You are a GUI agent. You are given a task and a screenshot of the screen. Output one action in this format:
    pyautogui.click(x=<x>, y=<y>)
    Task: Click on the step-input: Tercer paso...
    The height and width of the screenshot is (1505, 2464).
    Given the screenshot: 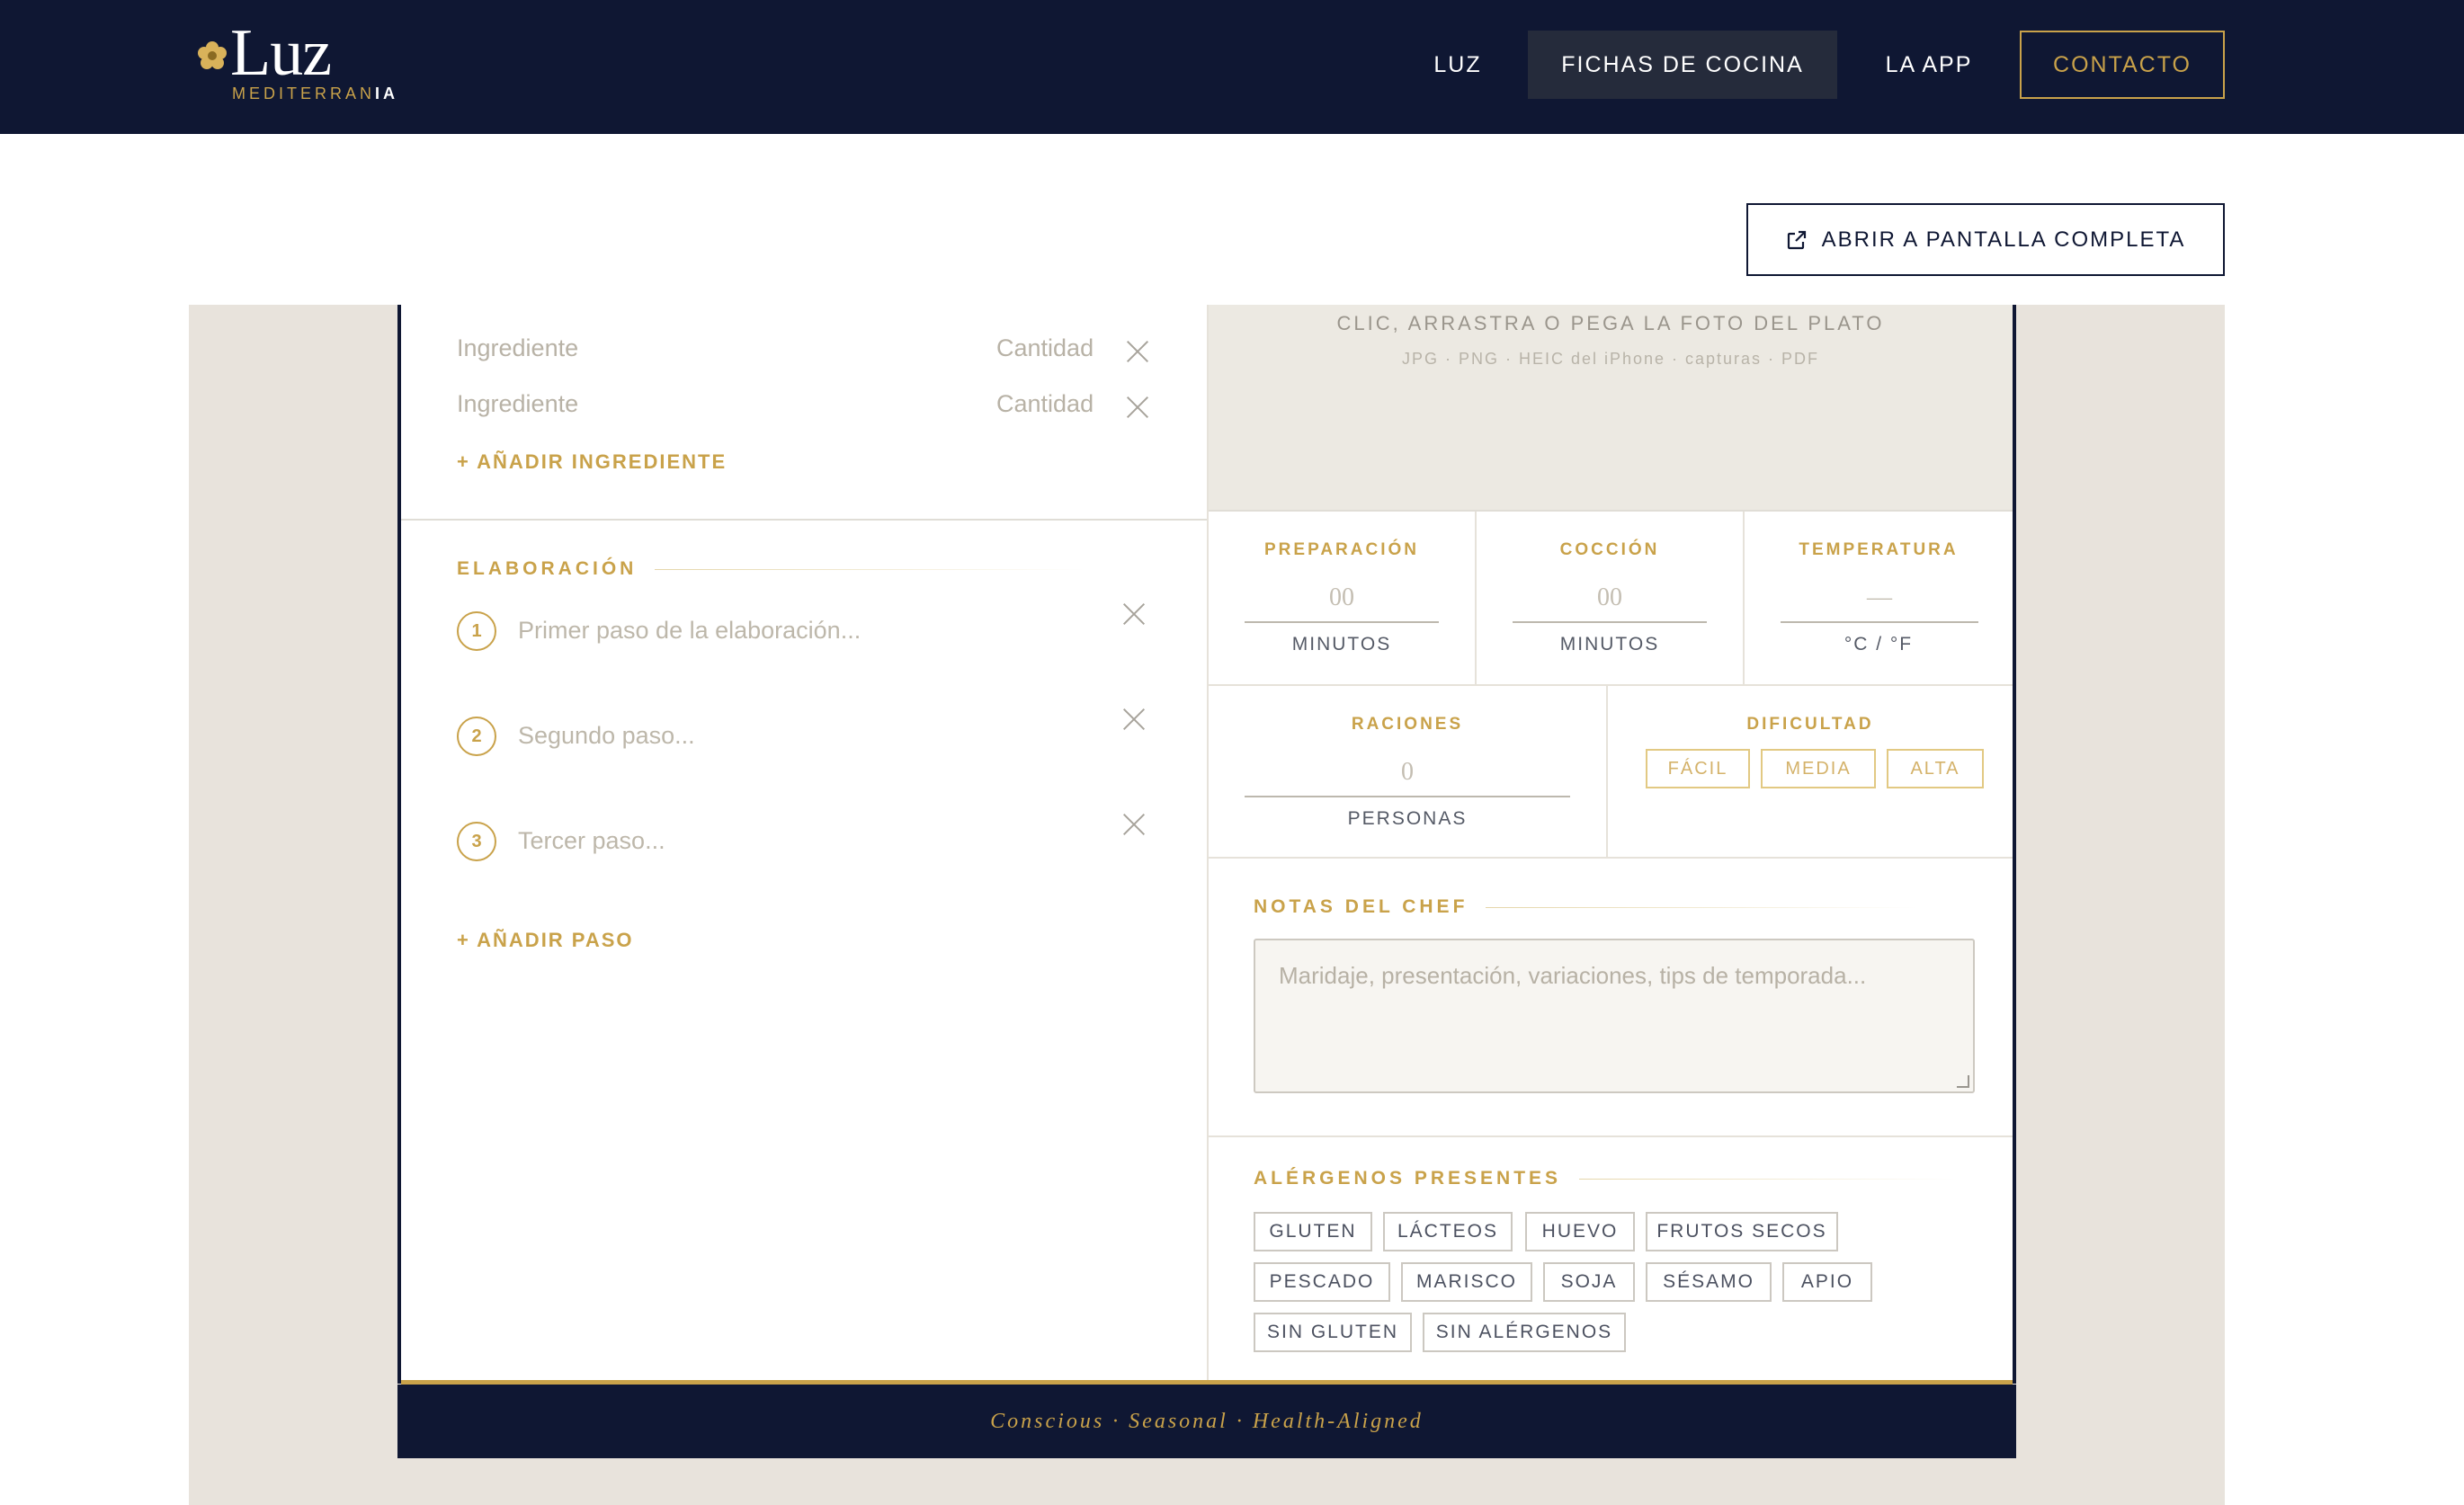 What is the action you would take?
    pyautogui.click(x=591, y=841)
    